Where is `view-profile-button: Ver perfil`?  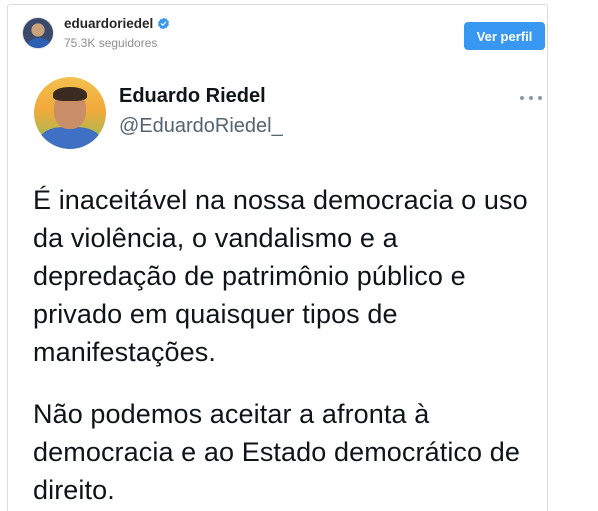 view-profile-button: Ver perfil is located at coordinates (504, 36).